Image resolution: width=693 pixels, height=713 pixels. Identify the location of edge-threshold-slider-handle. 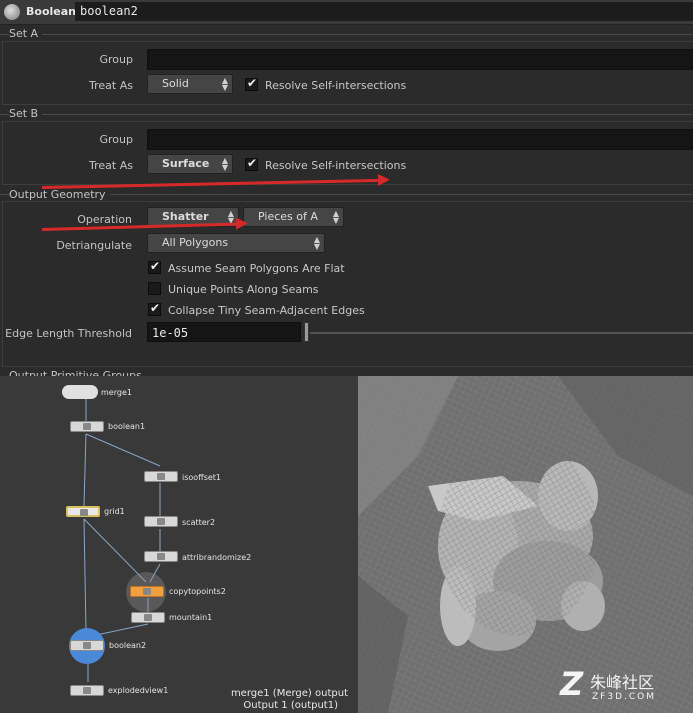
(306, 332).